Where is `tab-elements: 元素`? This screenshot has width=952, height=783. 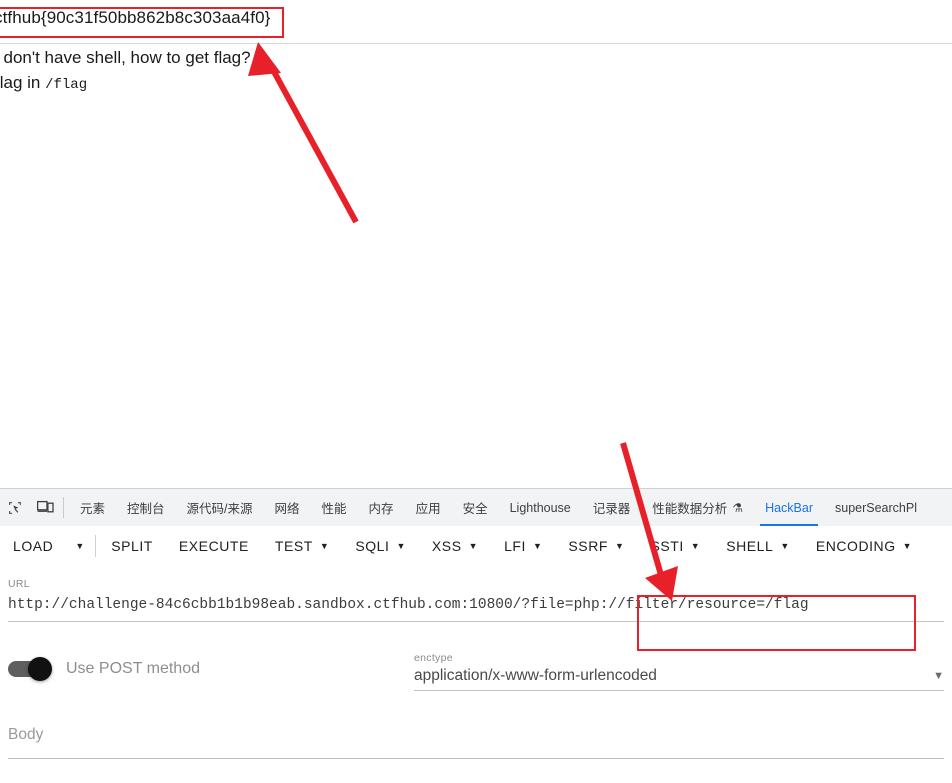 tab-elements: 元素 is located at coordinates (92, 507).